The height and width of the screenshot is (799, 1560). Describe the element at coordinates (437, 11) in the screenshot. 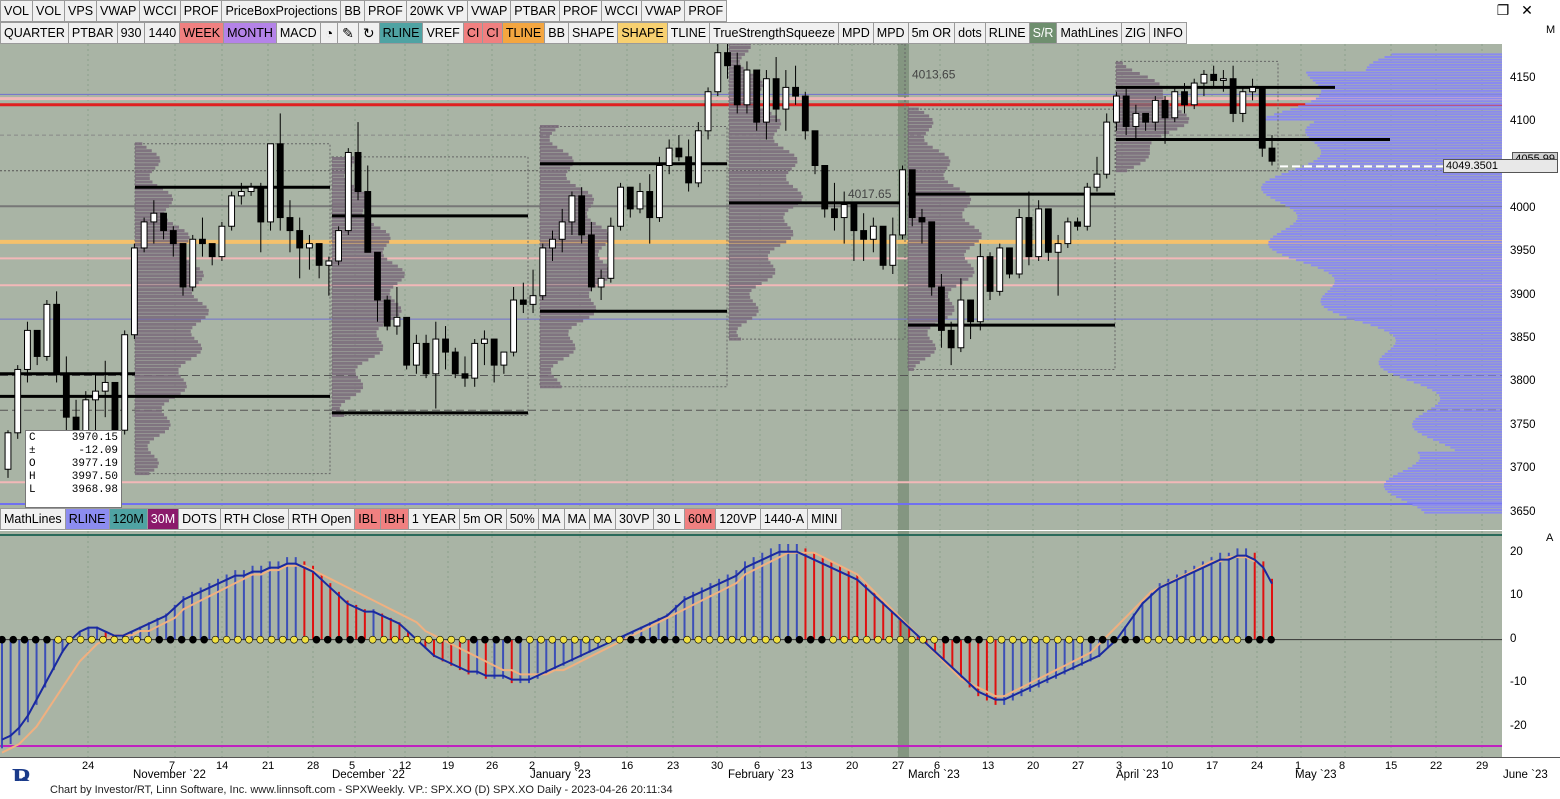

I see `toolbar1-button-9: 20WK VP` at that location.